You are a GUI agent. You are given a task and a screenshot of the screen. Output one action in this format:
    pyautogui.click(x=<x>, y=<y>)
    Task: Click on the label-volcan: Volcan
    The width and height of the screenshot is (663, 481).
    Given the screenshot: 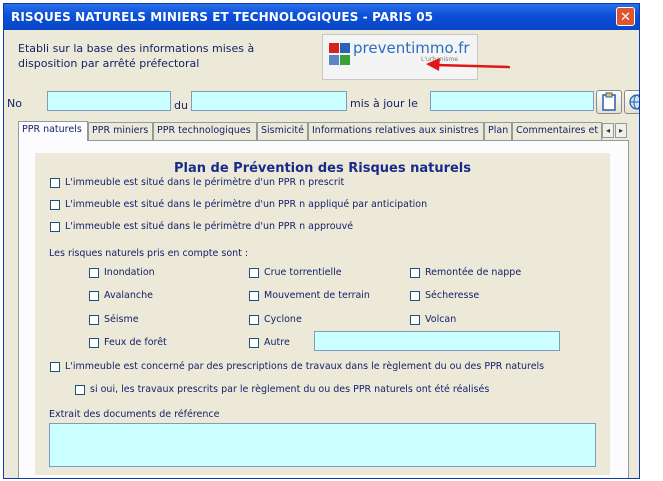 What is the action you would take?
    pyautogui.click(x=441, y=319)
    